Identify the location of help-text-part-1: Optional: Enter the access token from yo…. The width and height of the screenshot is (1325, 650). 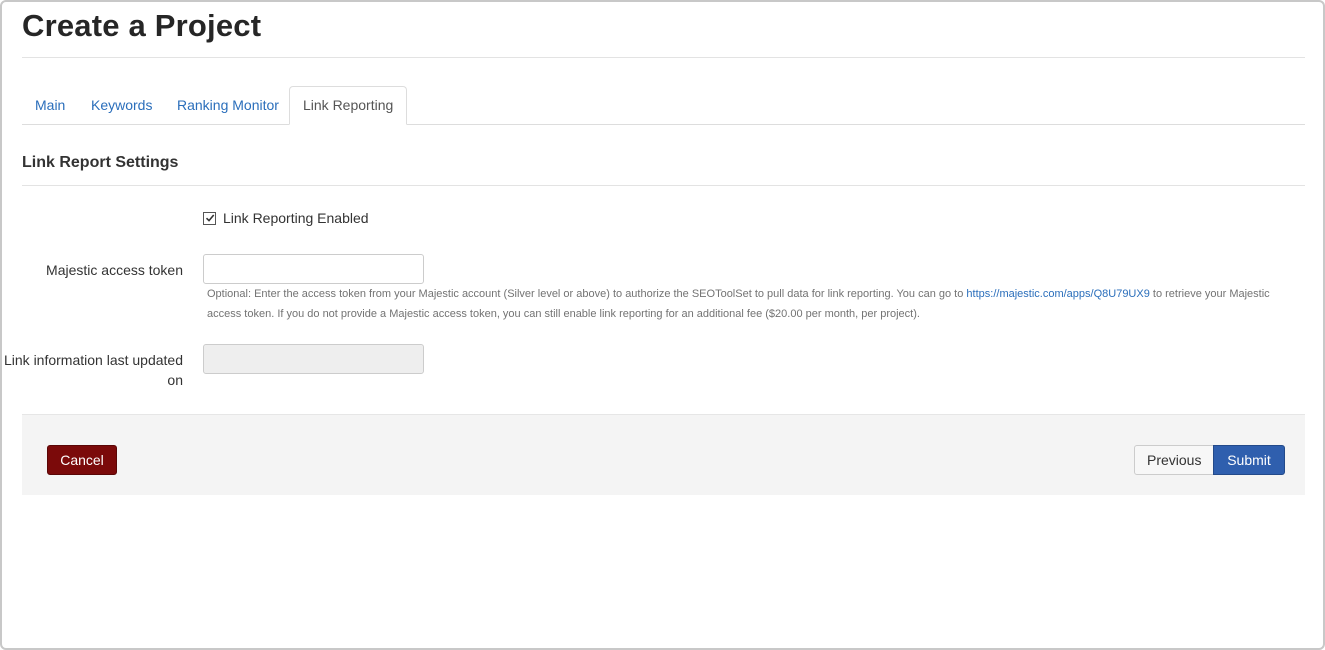
(587, 294).